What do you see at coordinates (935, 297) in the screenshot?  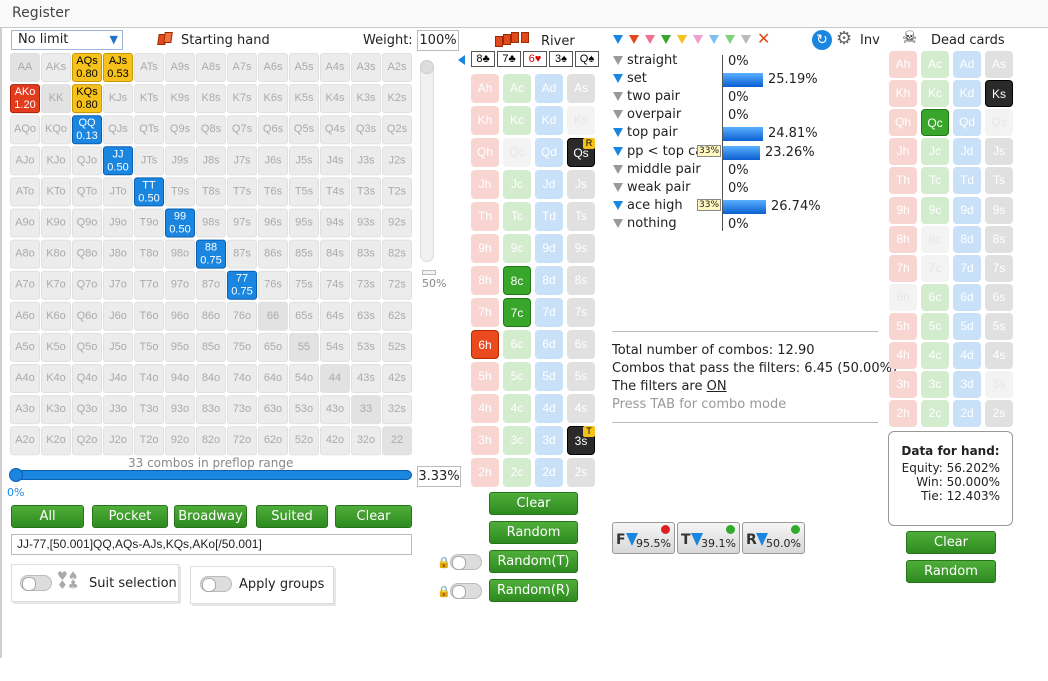 I see `dead-card-6c: 6c` at bounding box center [935, 297].